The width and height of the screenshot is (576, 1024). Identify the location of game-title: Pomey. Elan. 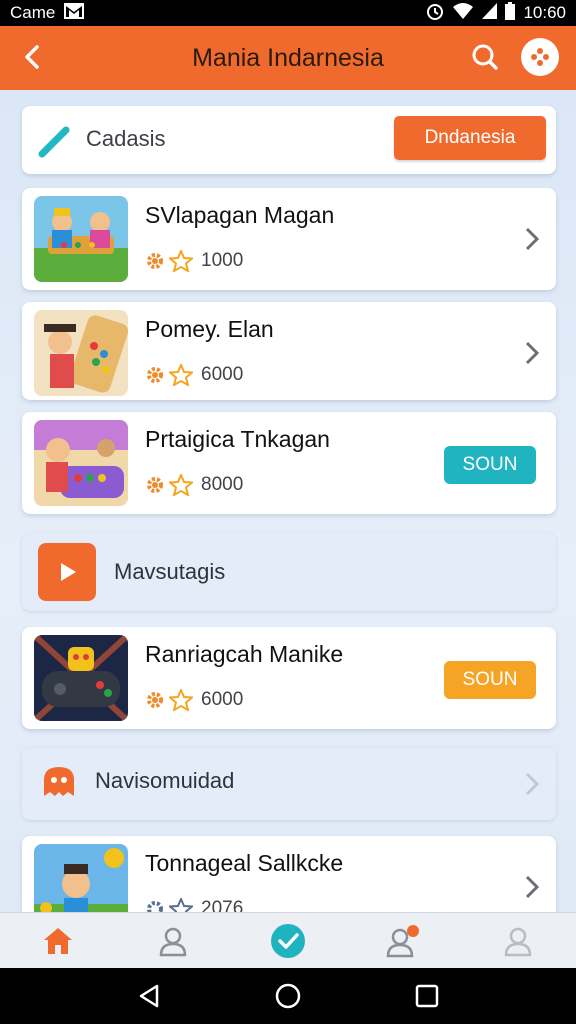
(209, 329).